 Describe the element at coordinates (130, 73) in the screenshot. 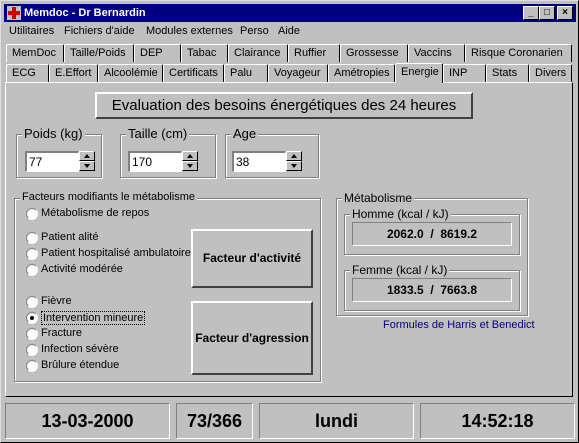

I see `tab-alcoolemie: Alcoolémie` at that location.